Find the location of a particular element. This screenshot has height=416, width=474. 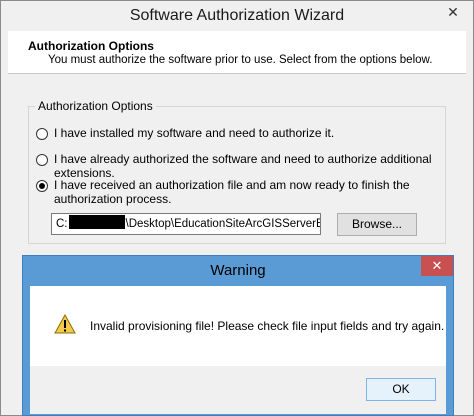

wizard-title: Software Authorization Wizard is located at coordinates (237, 15).